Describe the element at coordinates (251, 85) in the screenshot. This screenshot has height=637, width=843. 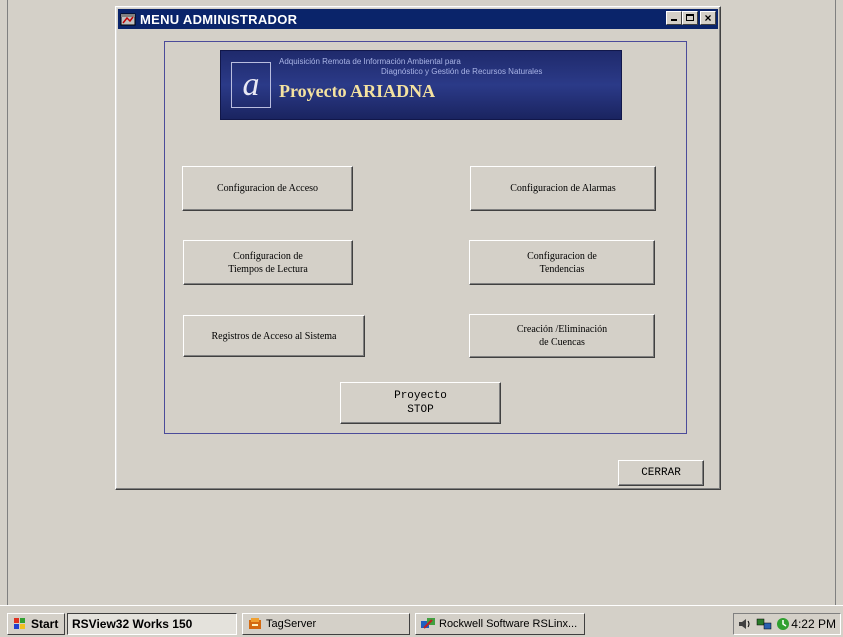
I see `ariadna-logo: a` at that location.